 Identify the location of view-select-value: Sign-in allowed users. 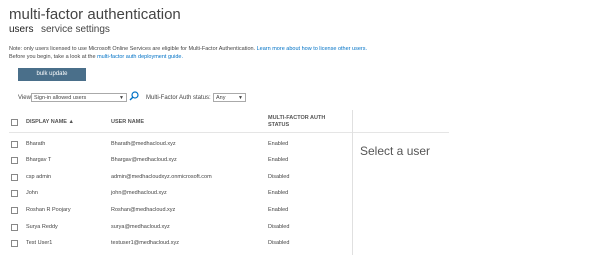
(60, 98).